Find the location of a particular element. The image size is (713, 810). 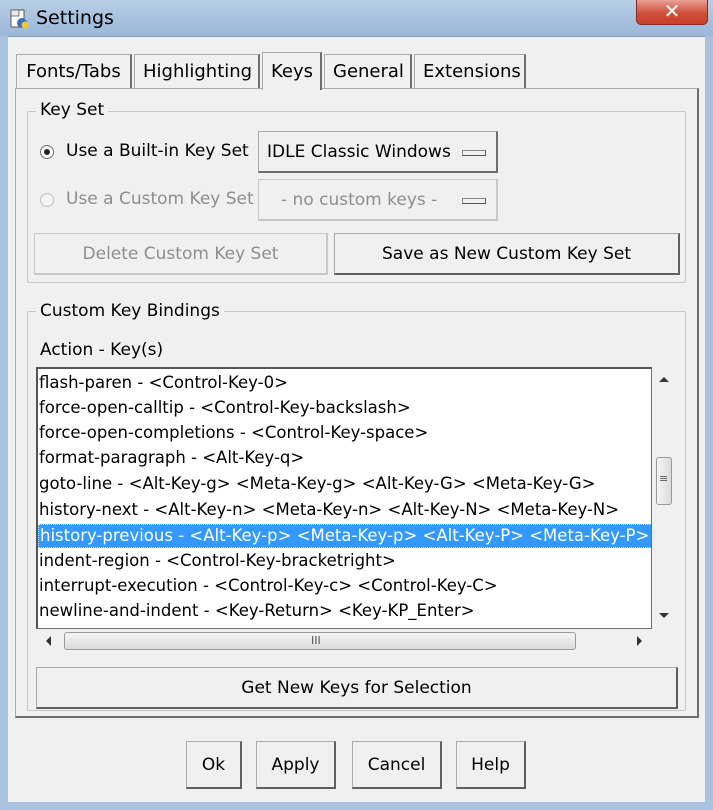

window-title: Settings is located at coordinates (75, 18).